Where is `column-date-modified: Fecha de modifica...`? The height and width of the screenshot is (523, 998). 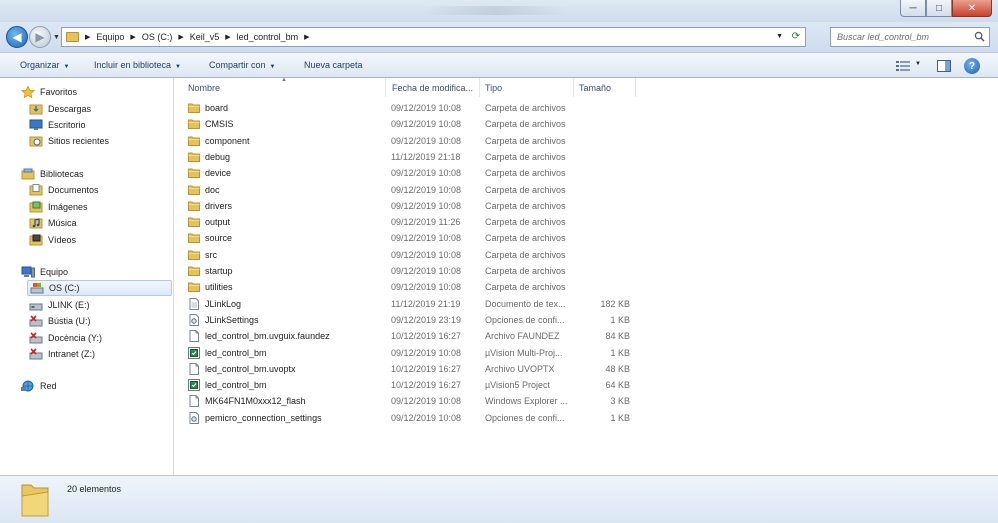 column-date-modified: Fecha de modifica... is located at coordinates (433, 87).